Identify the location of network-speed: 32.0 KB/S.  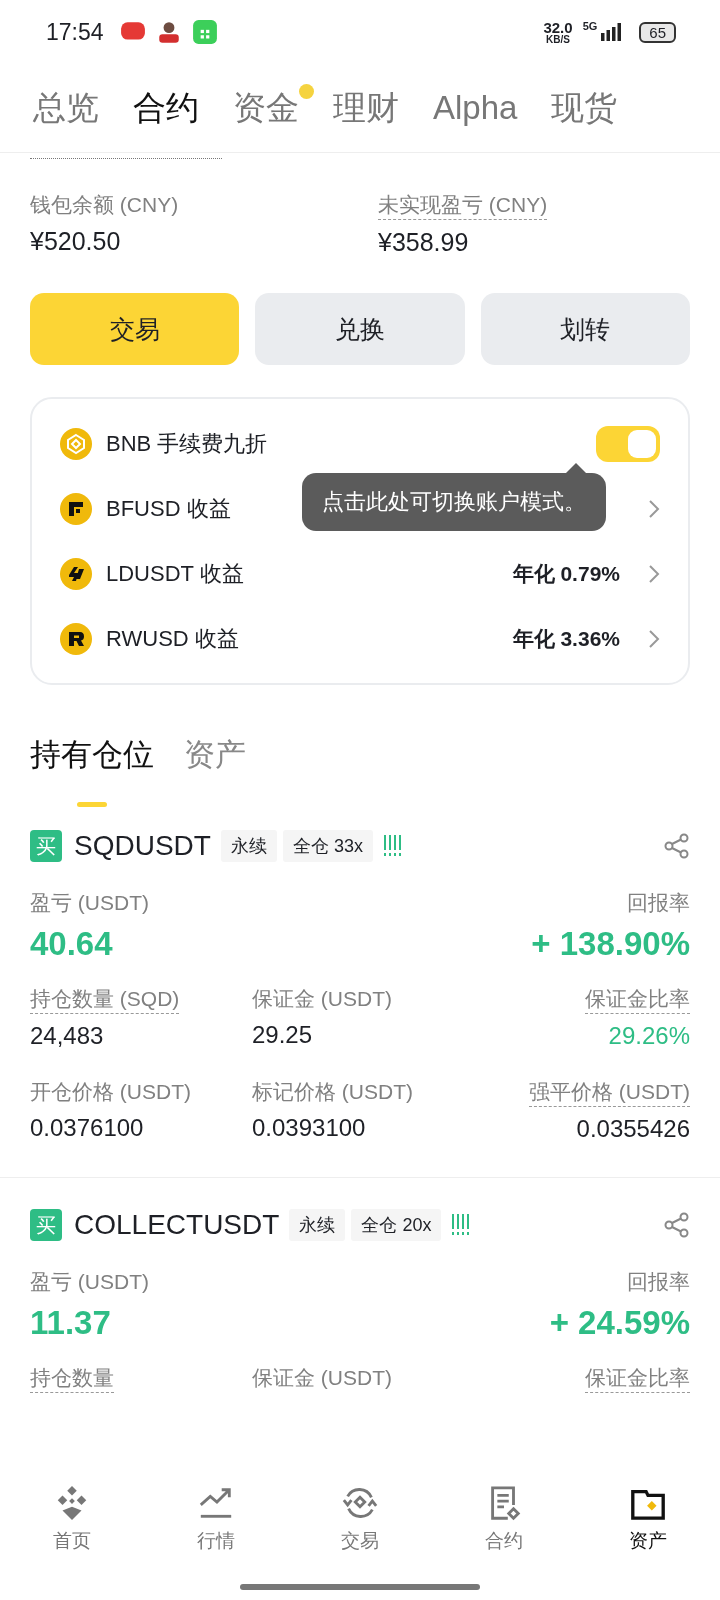
(558, 32).